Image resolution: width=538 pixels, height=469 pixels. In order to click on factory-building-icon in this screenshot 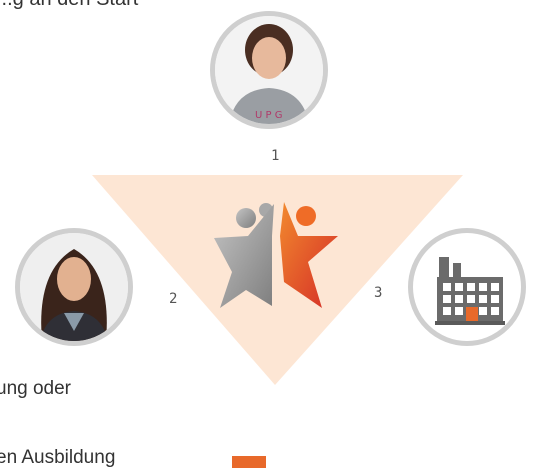, I will do `click(470, 291)`.